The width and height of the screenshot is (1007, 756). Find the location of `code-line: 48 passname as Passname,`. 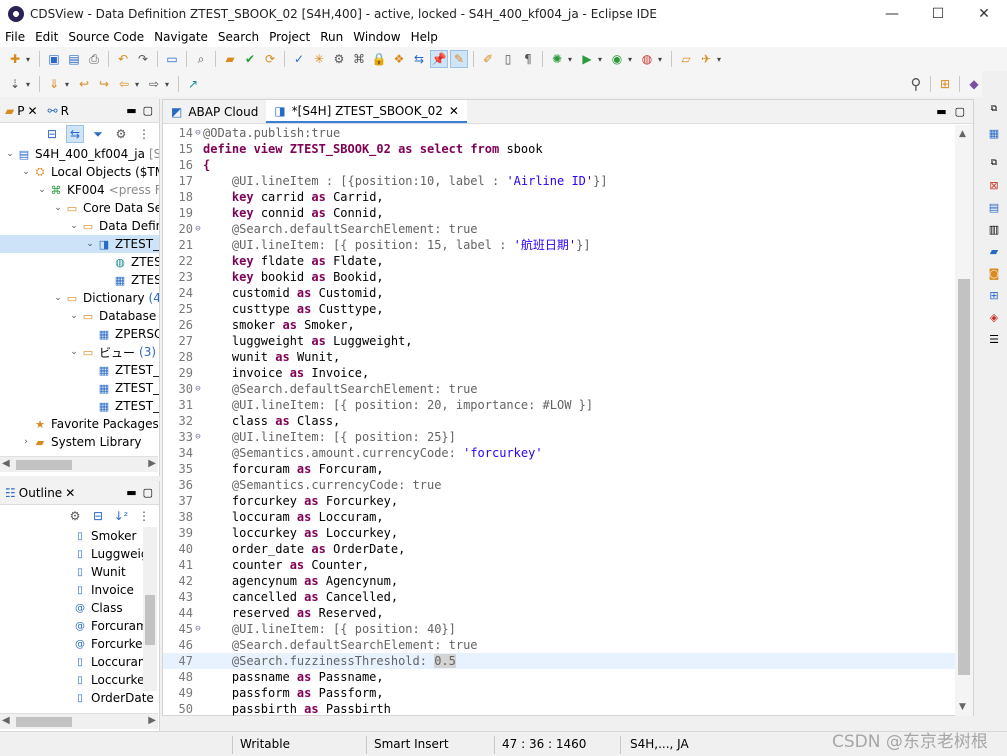

code-line: 48 passname as Passname, is located at coordinates (559, 677).